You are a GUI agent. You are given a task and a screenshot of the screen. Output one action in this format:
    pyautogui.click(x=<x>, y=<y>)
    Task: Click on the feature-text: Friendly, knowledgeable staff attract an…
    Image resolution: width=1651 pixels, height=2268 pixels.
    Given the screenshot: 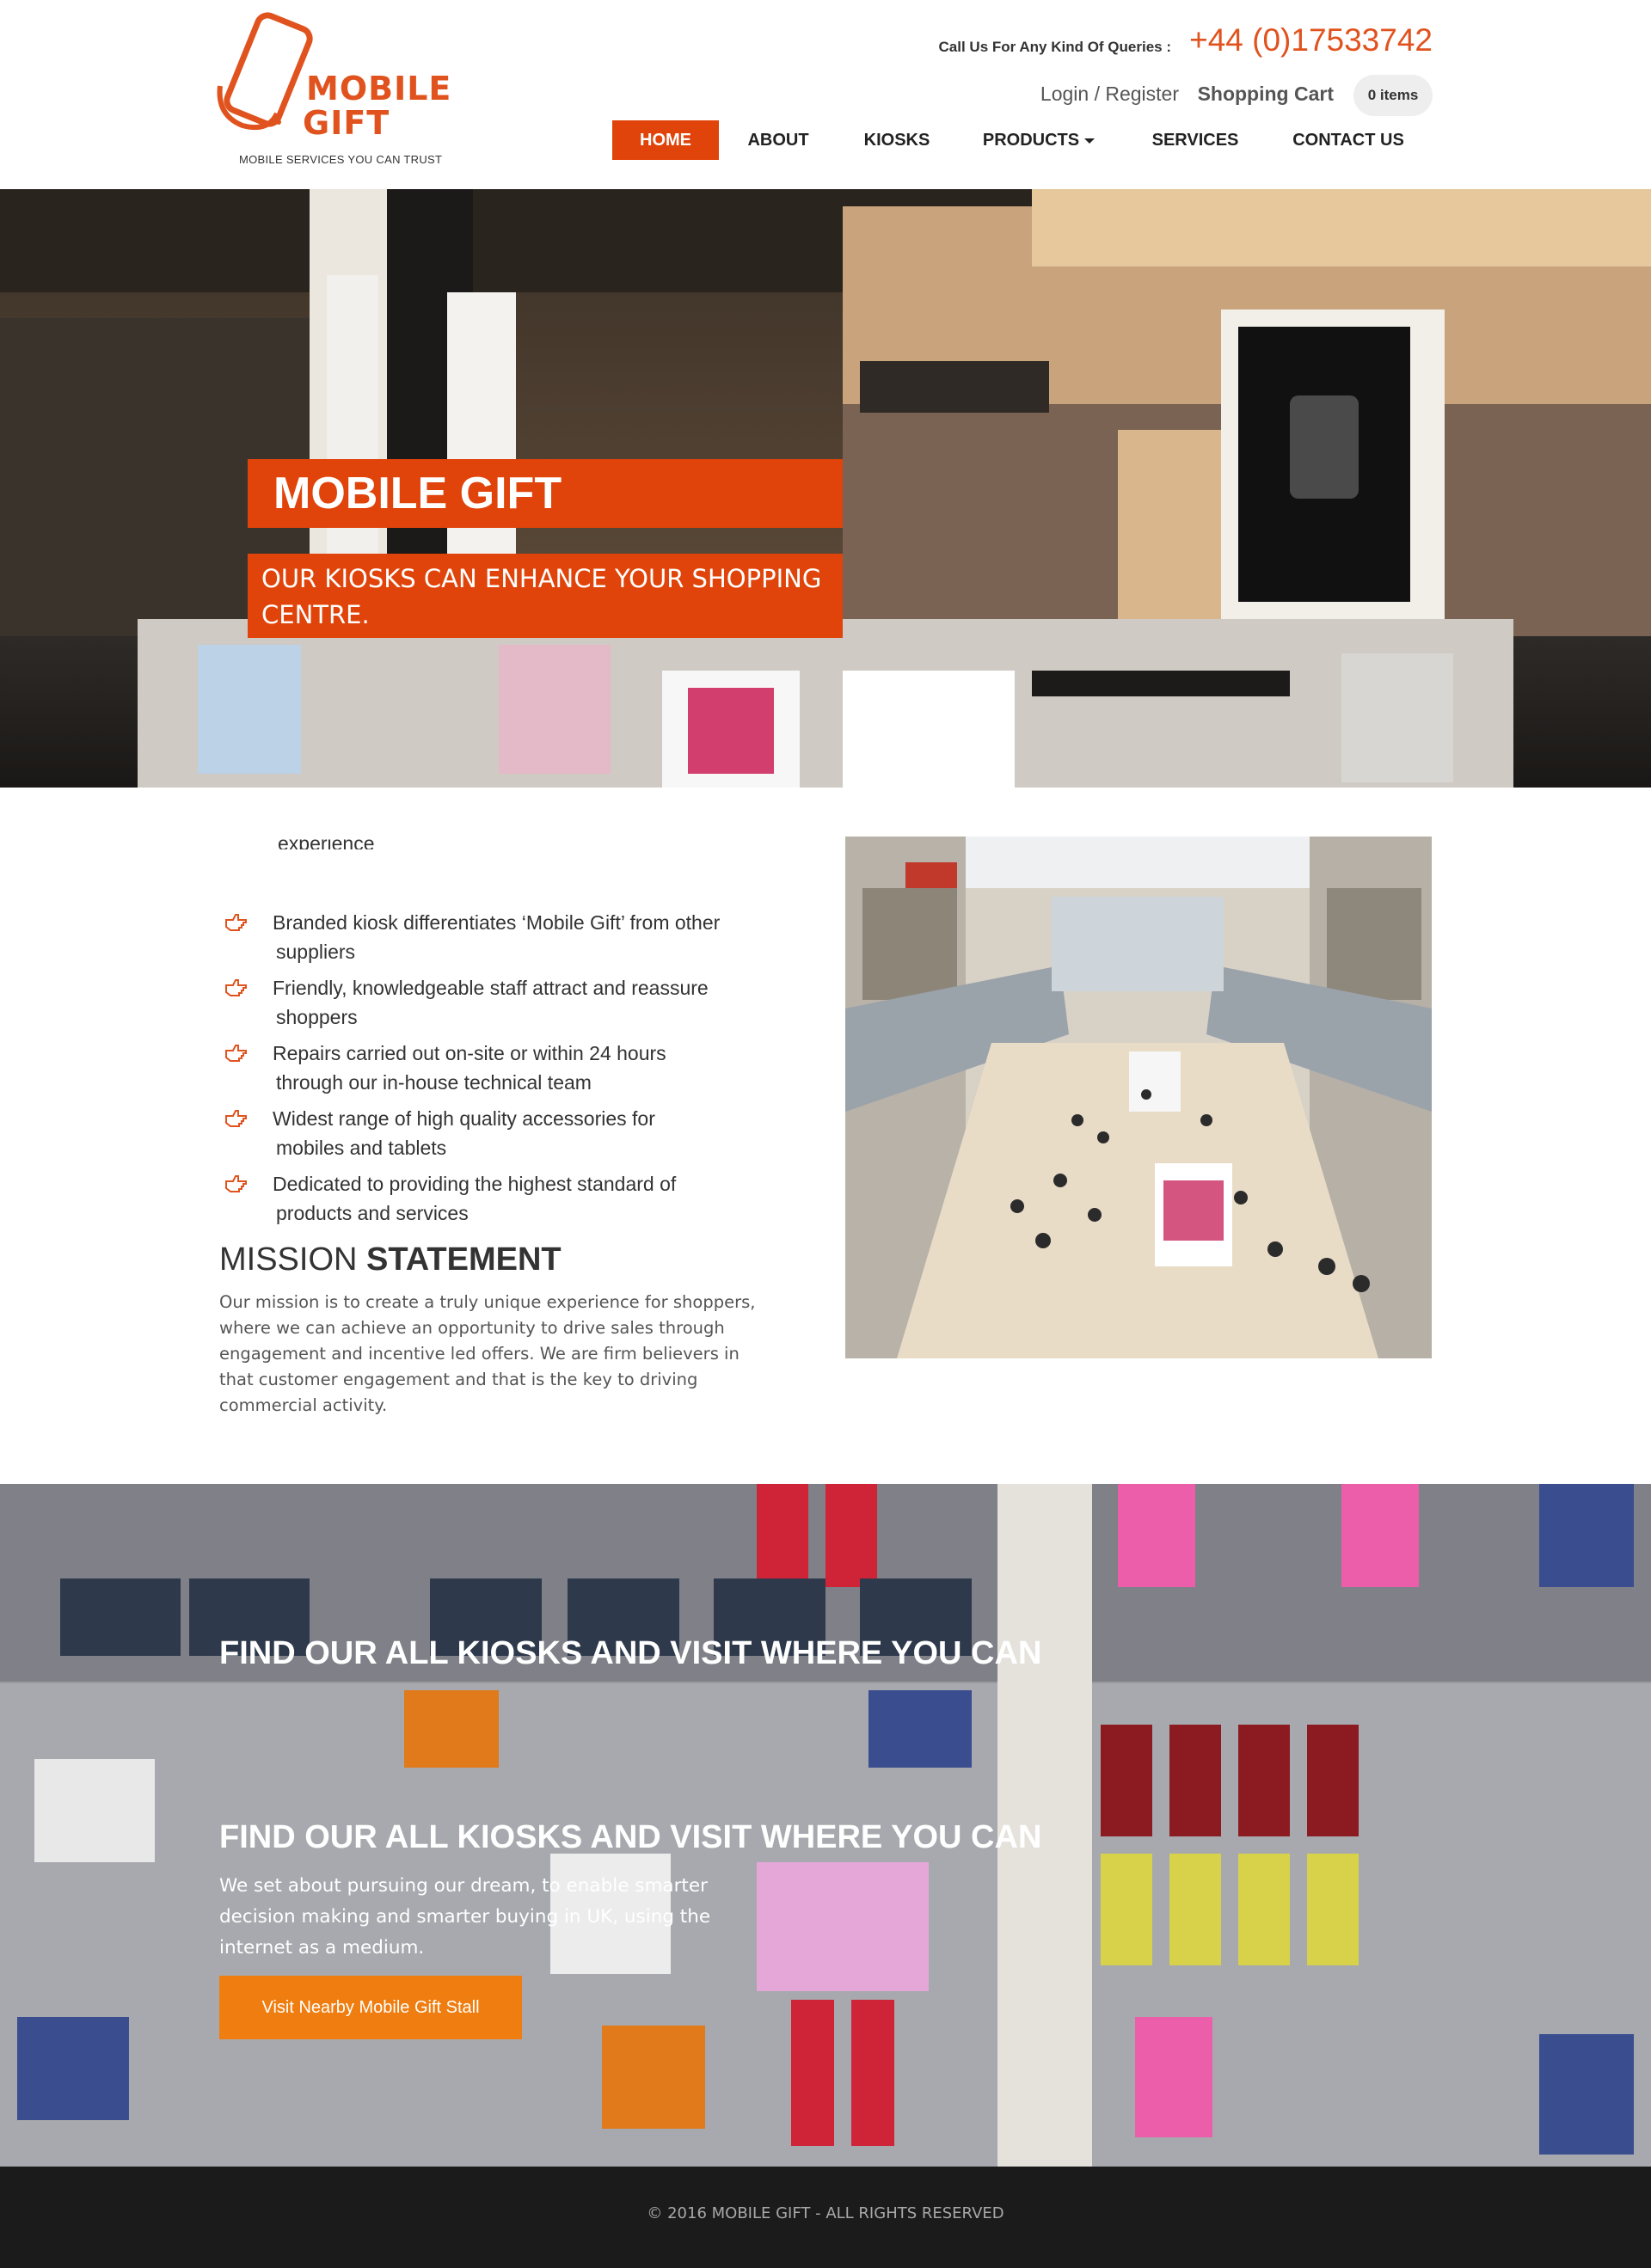 What is the action you would take?
    pyautogui.click(x=522, y=1002)
    